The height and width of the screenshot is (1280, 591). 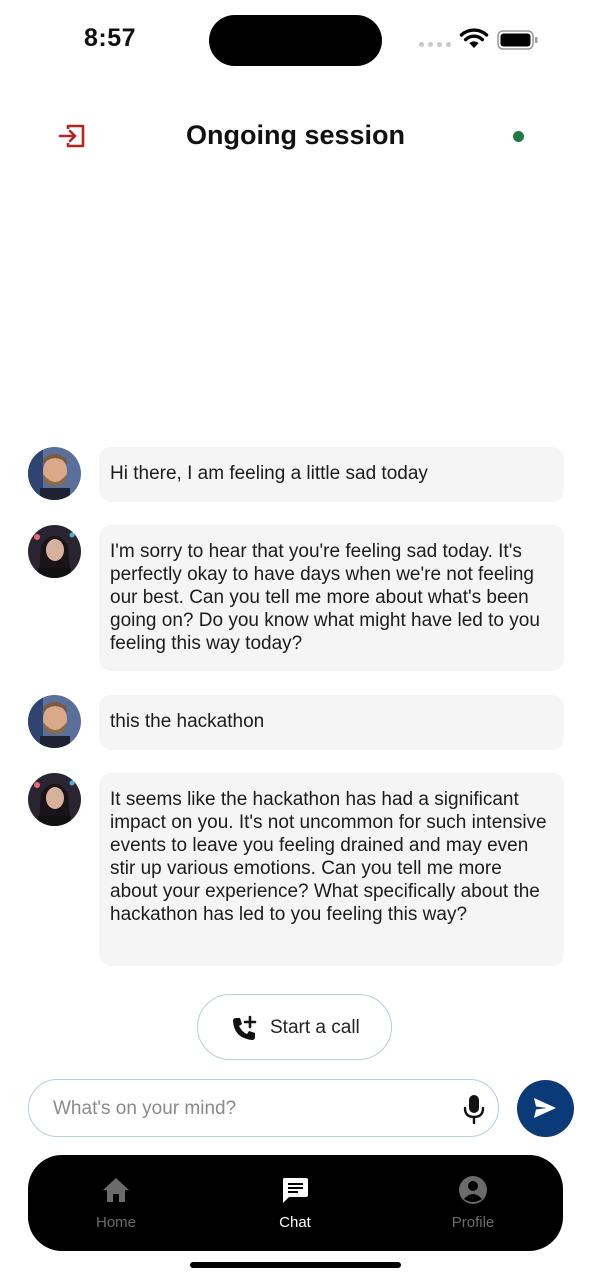 I want to click on message-composer, so click(x=263, y=1108).